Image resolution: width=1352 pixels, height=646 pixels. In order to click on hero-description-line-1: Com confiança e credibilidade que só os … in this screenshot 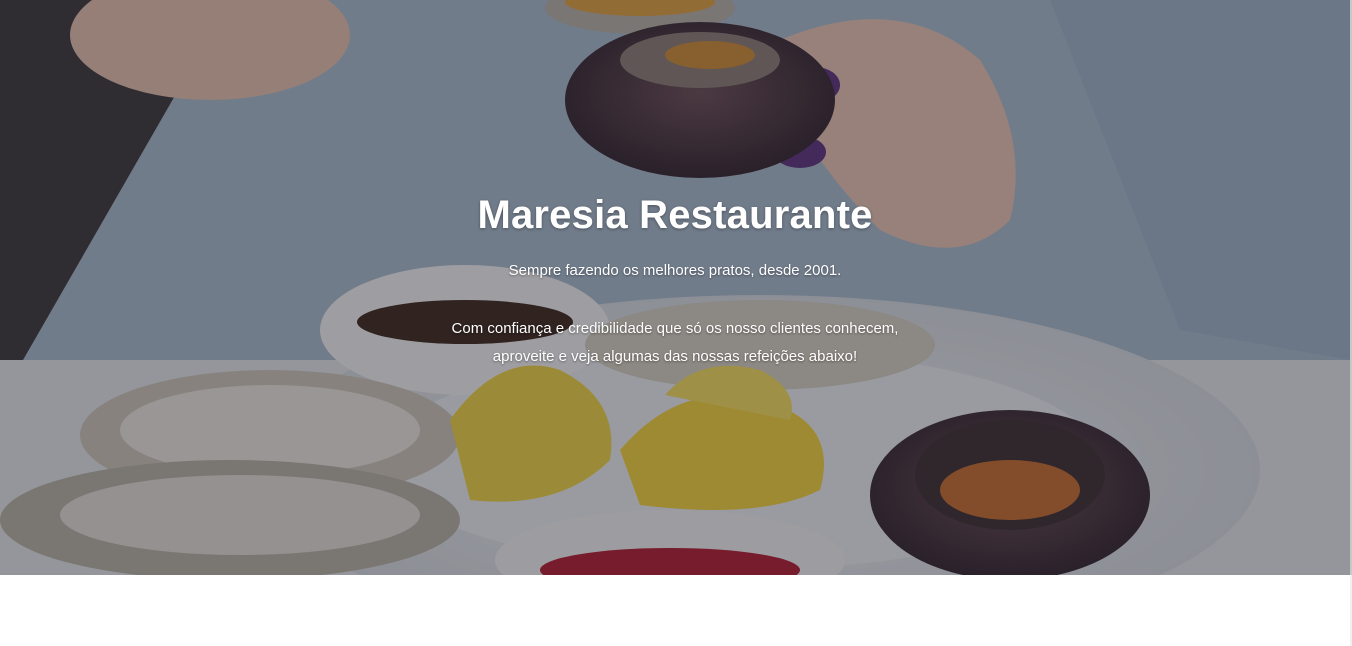, I will do `click(675, 328)`.